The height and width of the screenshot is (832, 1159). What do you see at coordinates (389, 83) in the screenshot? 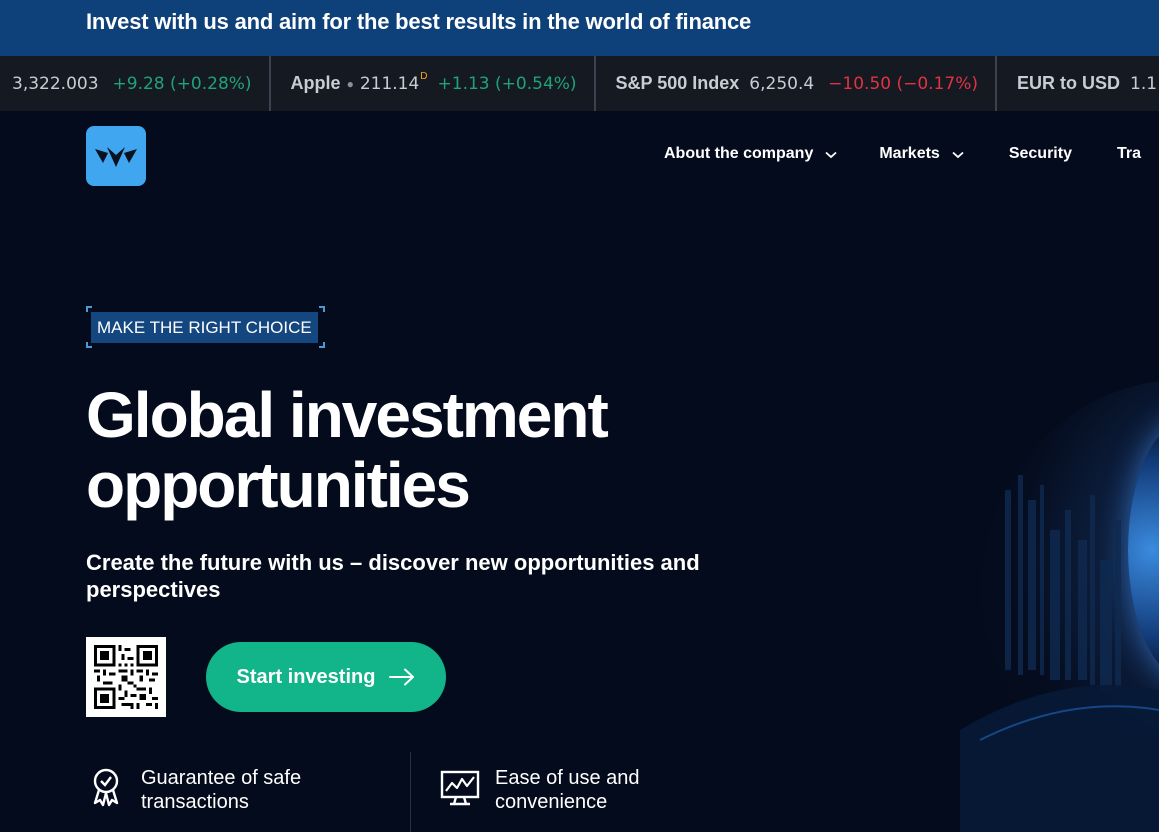
I see `ticker-price: 211.14` at bounding box center [389, 83].